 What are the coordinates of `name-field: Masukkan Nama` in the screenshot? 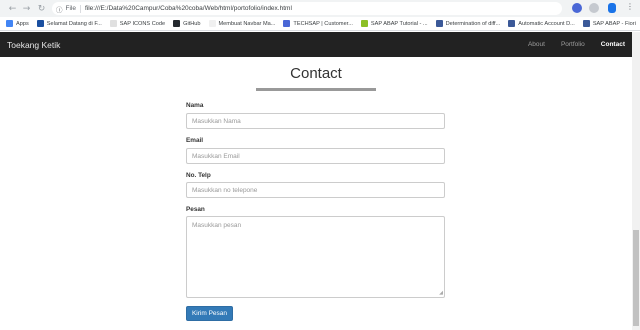 It's located at (315, 121).